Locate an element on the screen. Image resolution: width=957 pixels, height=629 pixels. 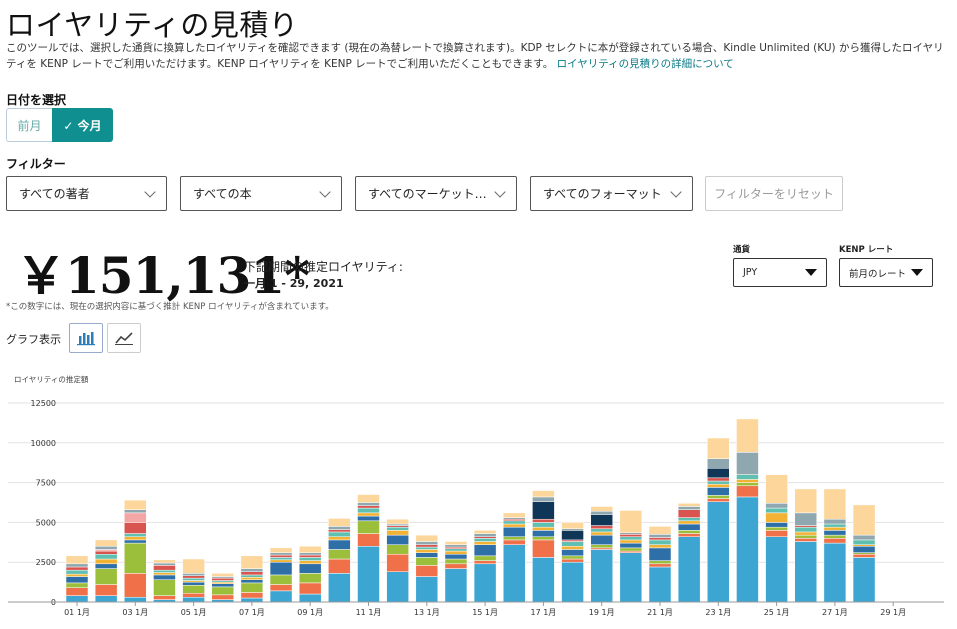
details-link: ロイヤリティの見積りの詳細について is located at coordinates (645, 64).